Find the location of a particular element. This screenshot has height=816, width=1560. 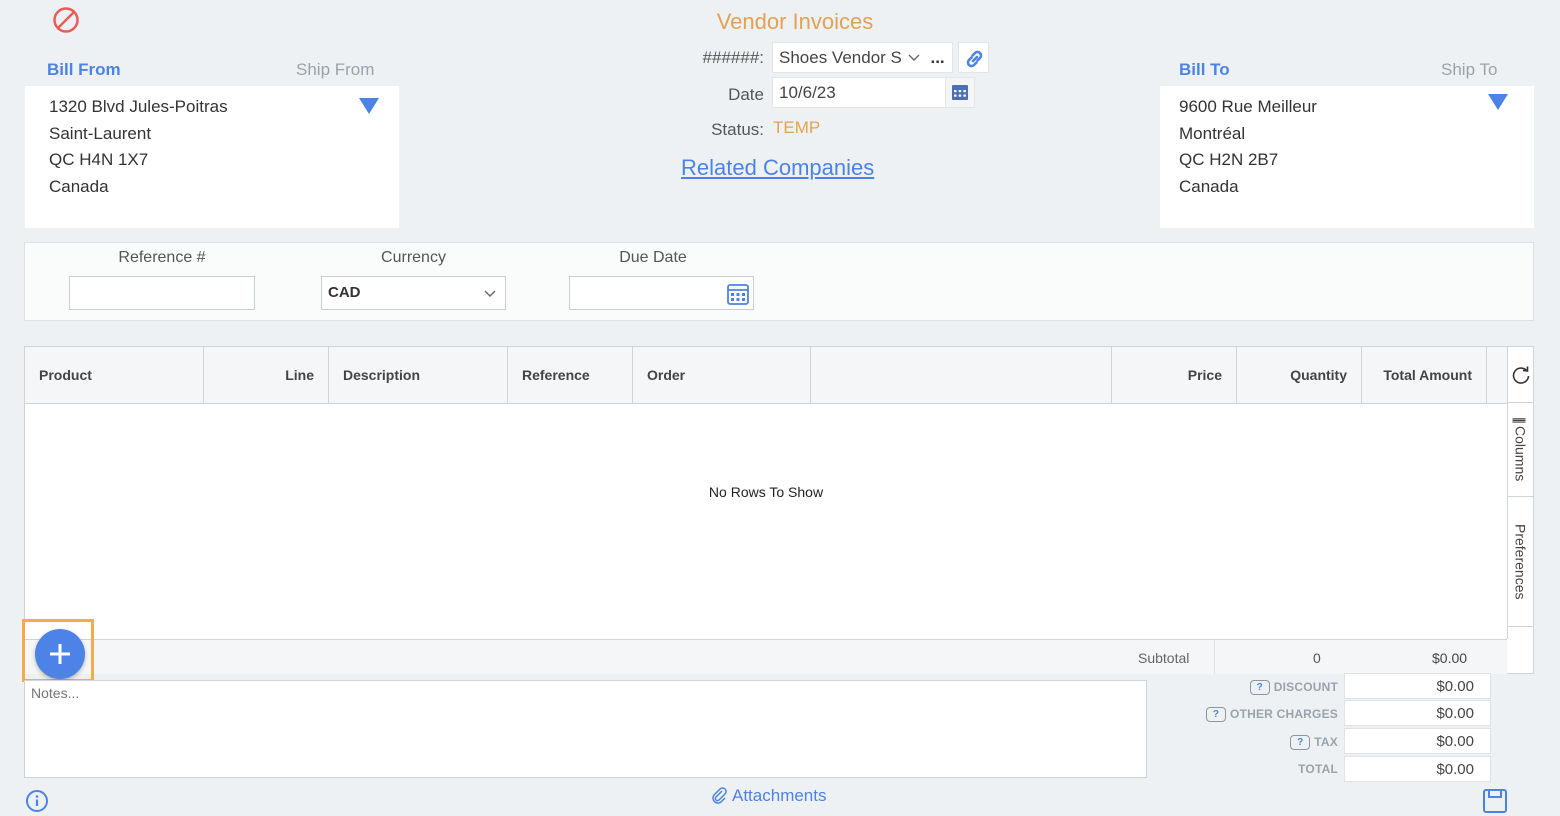

grid-side-bar: ||| Columns Preferences is located at coordinates (1520, 493).